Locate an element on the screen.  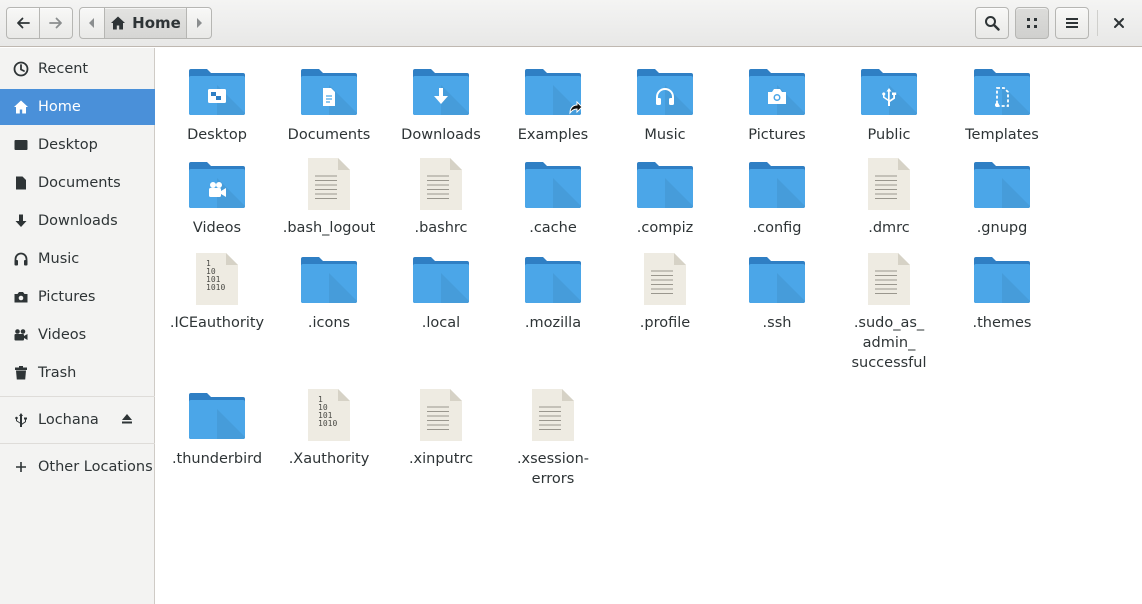
close-window-button is located at coordinates (1119, 23).